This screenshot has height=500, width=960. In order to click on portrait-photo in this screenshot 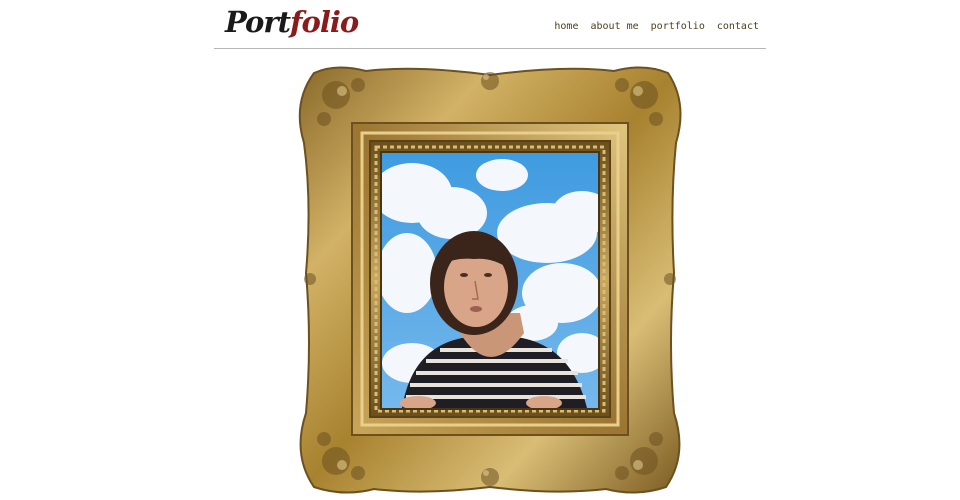, I will do `click(490, 280)`.